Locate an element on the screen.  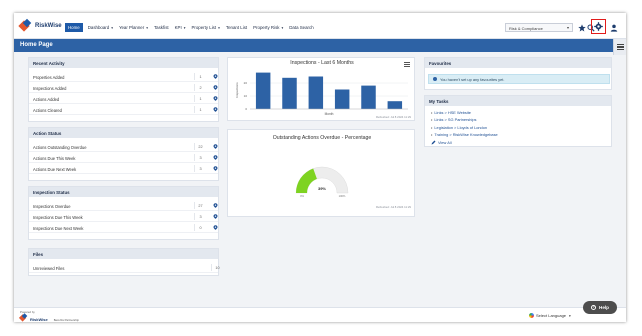
status-row: Actions Due This Week 3 is located at coordinates (123, 157).